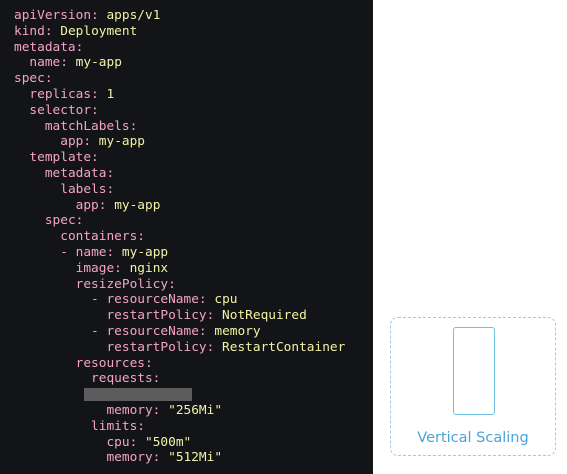 This screenshot has height=474, width=567. What do you see at coordinates (179, 16) in the screenshot?
I see `code-line: apiVersion: apps/v1` at bounding box center [179, 16].